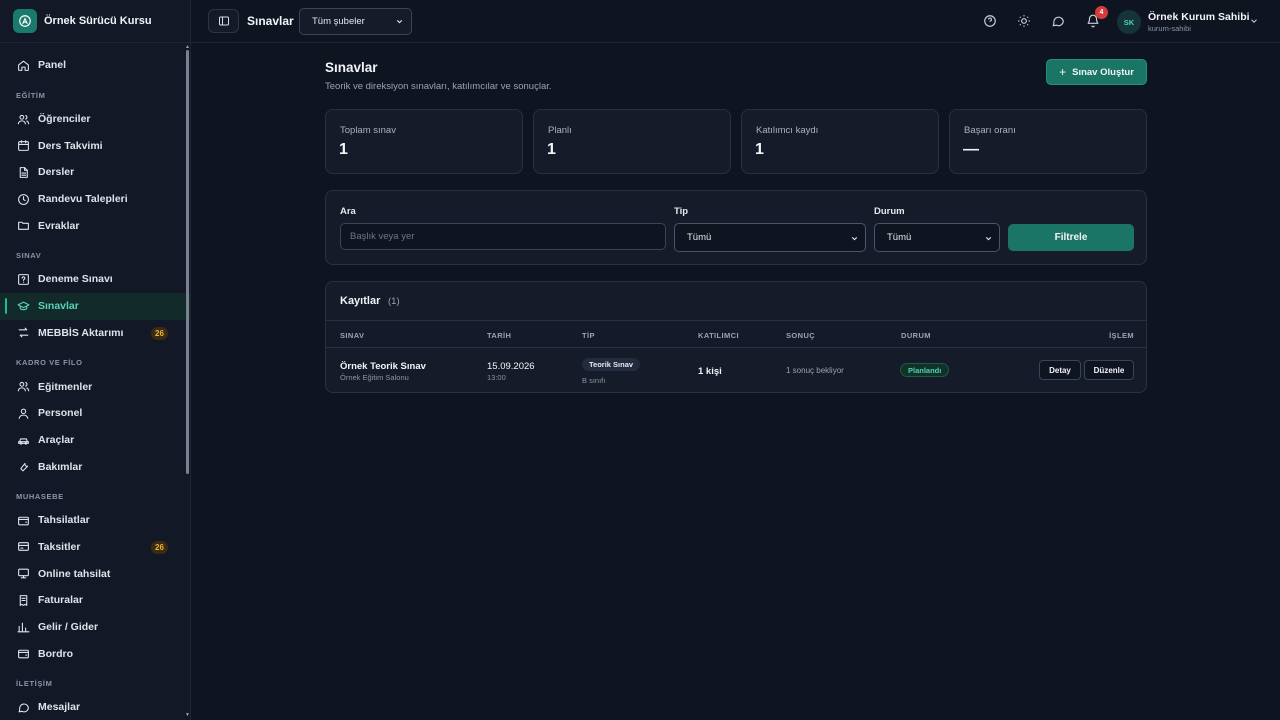  What do you see at coordinates (503, 236) in the screenshot?
I see `search-input: Başlık veya yer` at bounding box center [503, 236].